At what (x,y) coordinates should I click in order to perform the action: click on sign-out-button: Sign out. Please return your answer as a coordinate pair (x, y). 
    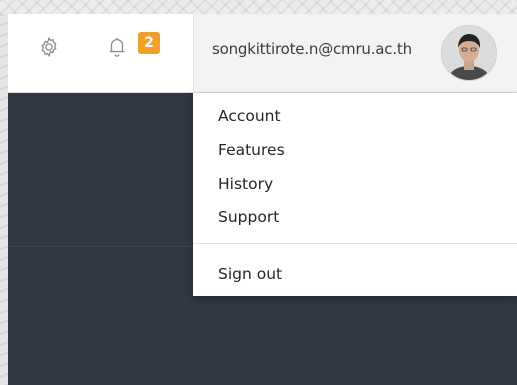
    Looking at the image, I should click on (250, 274).